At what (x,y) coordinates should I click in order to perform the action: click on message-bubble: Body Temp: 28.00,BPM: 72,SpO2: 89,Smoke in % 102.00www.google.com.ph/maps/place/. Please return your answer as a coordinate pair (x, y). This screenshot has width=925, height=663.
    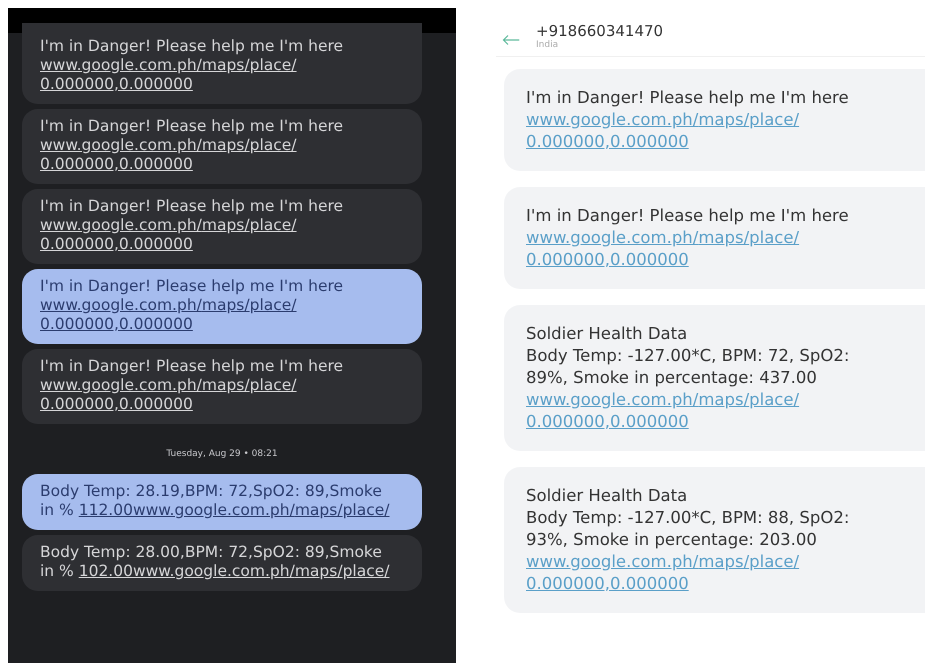
    Looking at the image, I should click on (222, 563).